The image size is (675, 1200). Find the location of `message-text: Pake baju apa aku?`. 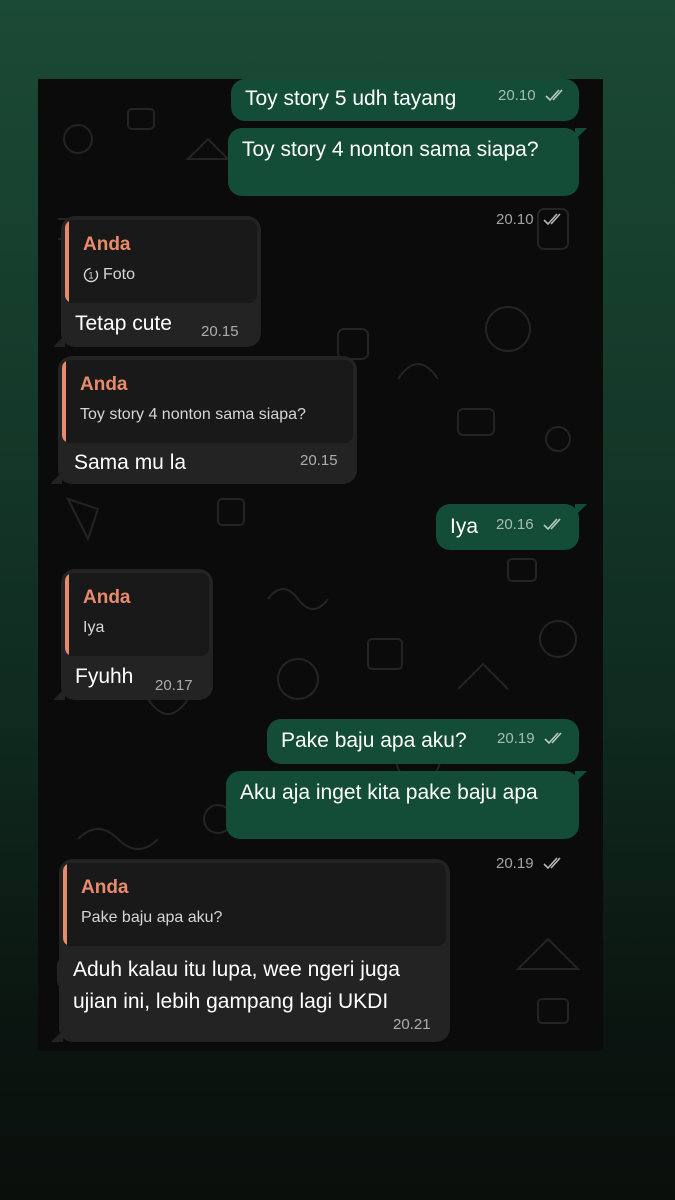

message-text: Pake baju apa aku? is located at coordinates (374, 740).